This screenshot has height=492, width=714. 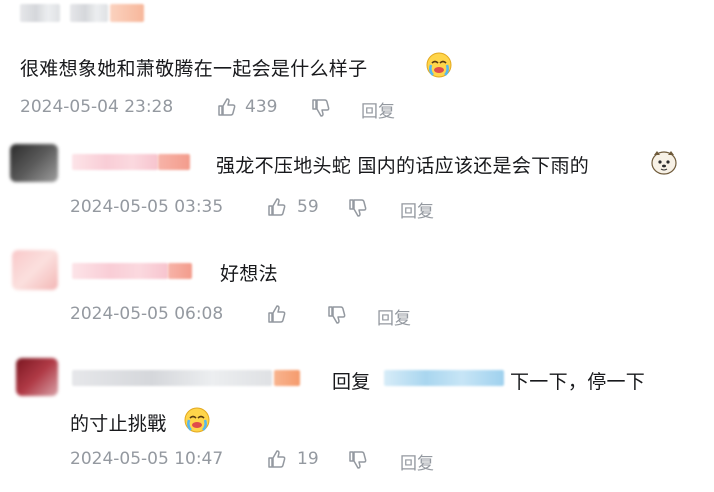 I want to click on mentioned-user-blur, so click(x=444, y=378).